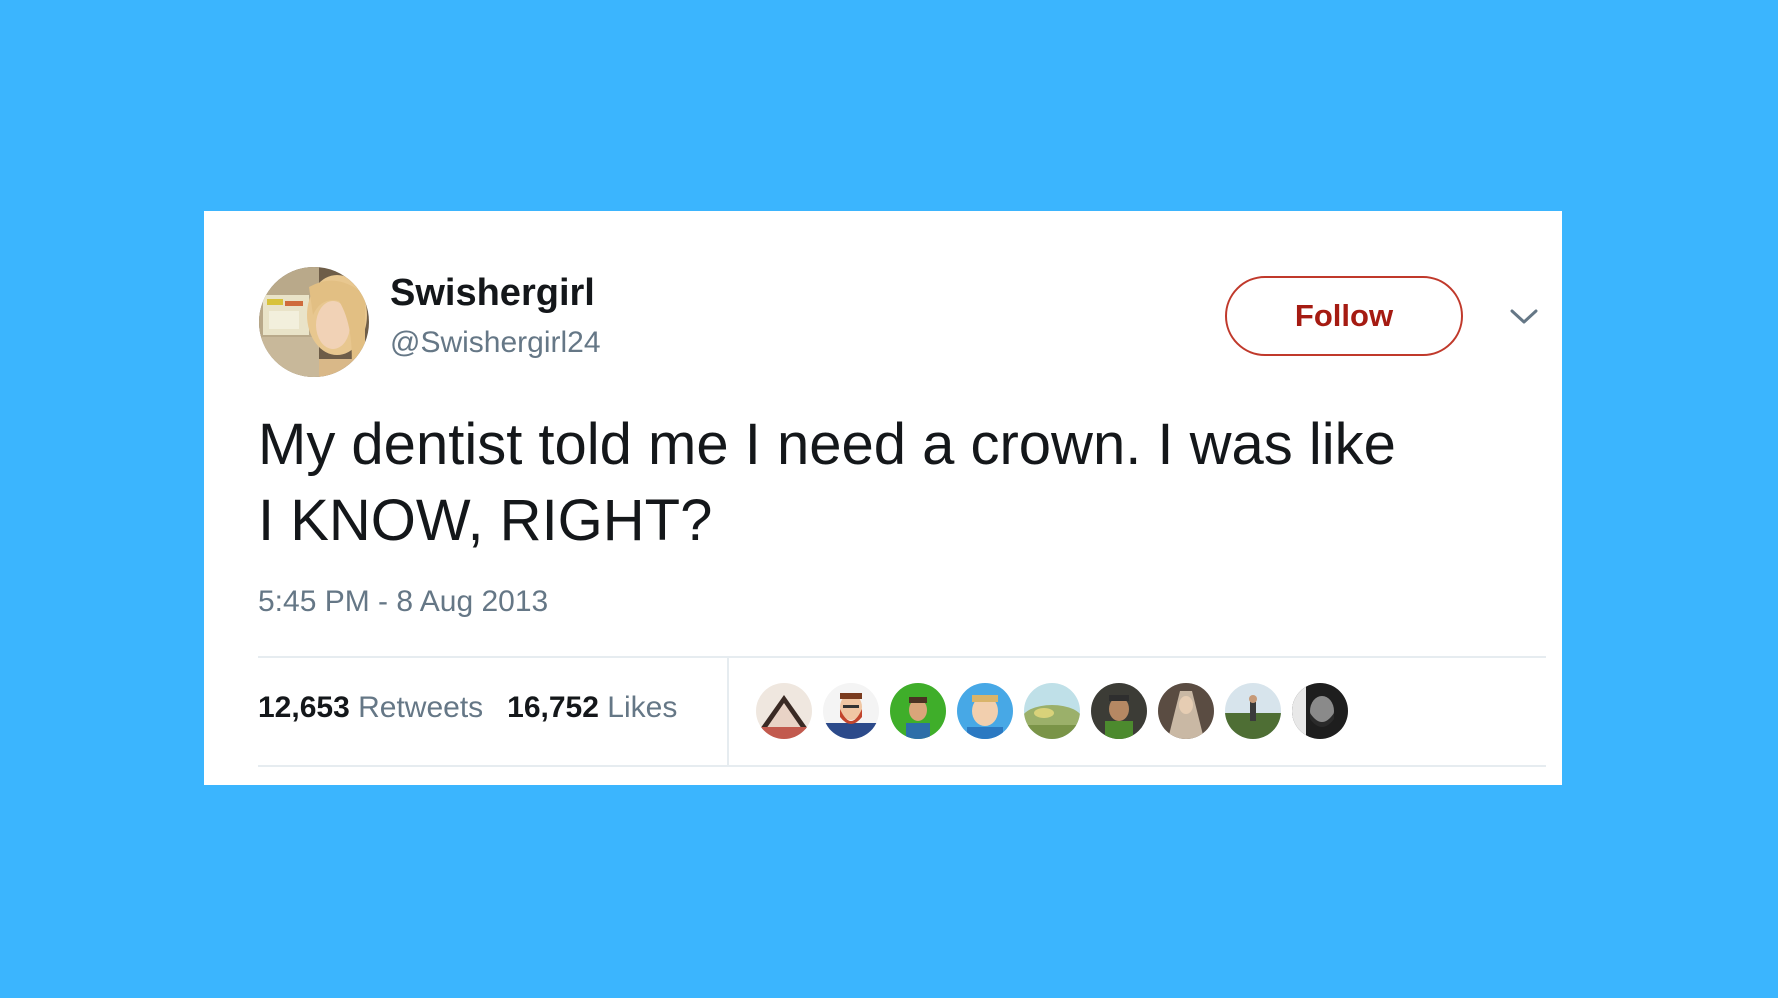 The width and height of the screenshot is (1778, 998). Describe the element at coordinates (495, 343) in the screenshot. I see `user-handle: @Swishergirl24` at that location.